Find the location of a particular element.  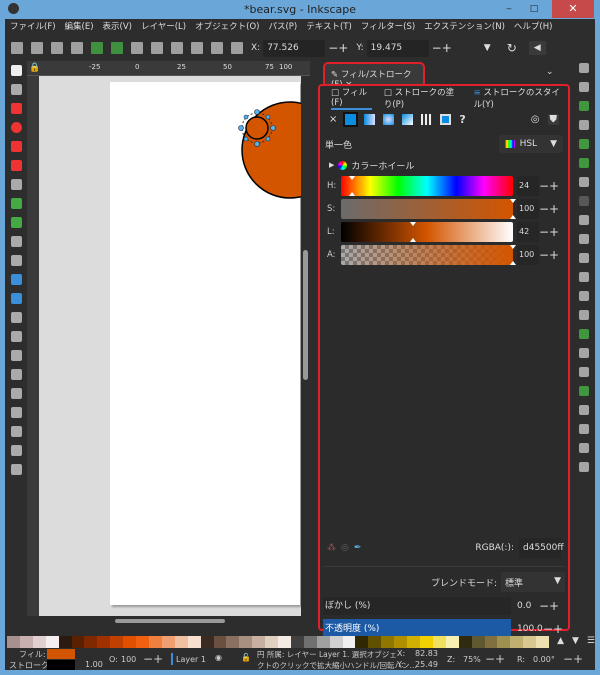

lower-to-bottom-icon is located at coordinates (237, 48).